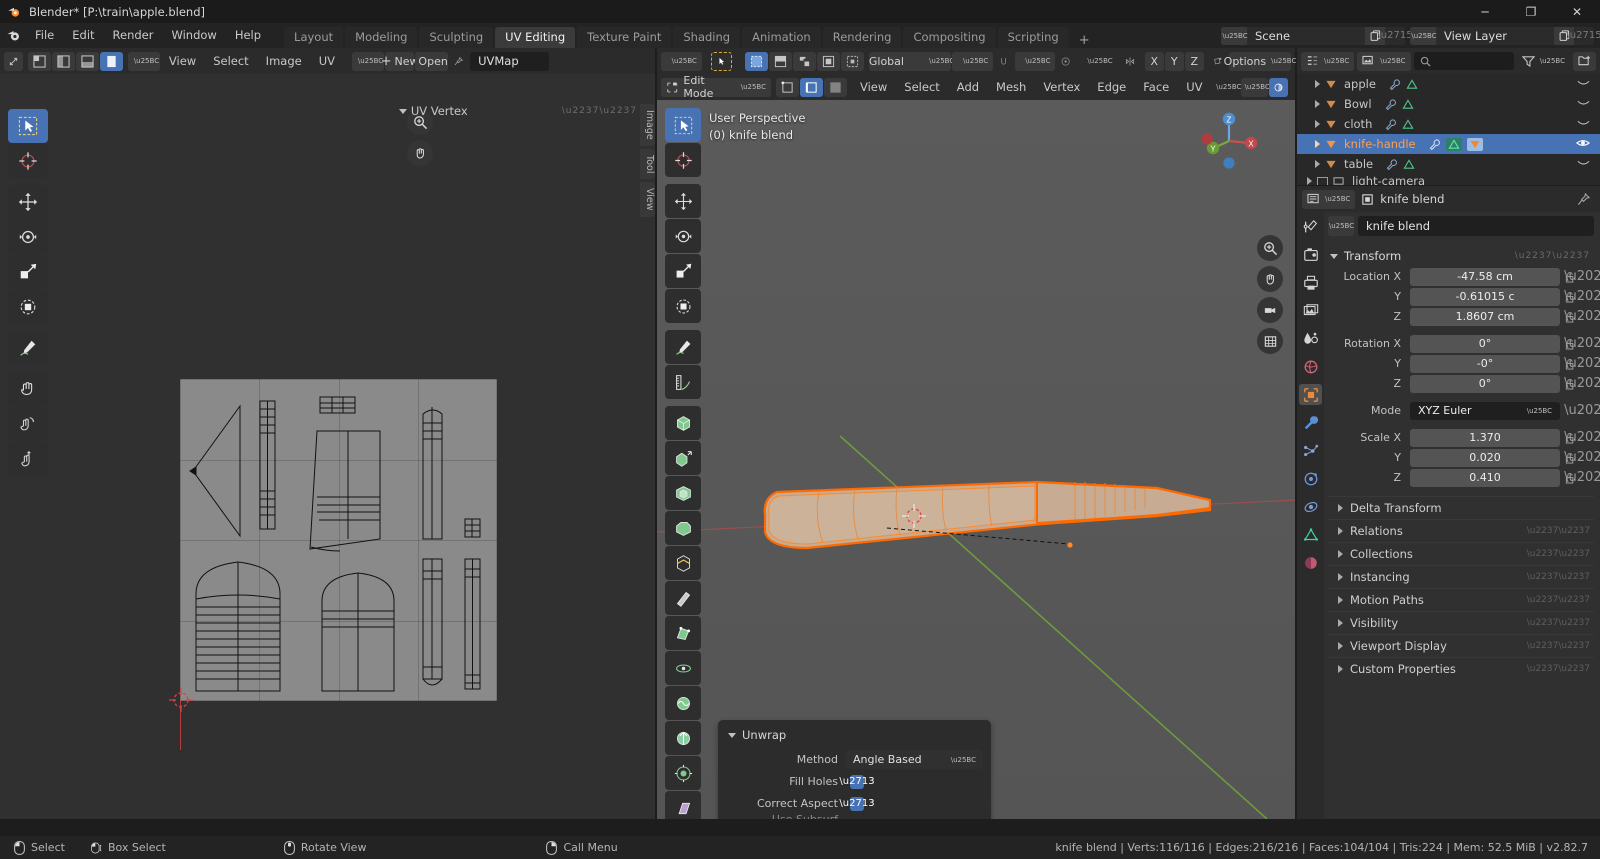 The image size is (1600, 859). Describe the element at coordinates (1310, 422) in the screenshot. I see `modifier-tab` at that location.